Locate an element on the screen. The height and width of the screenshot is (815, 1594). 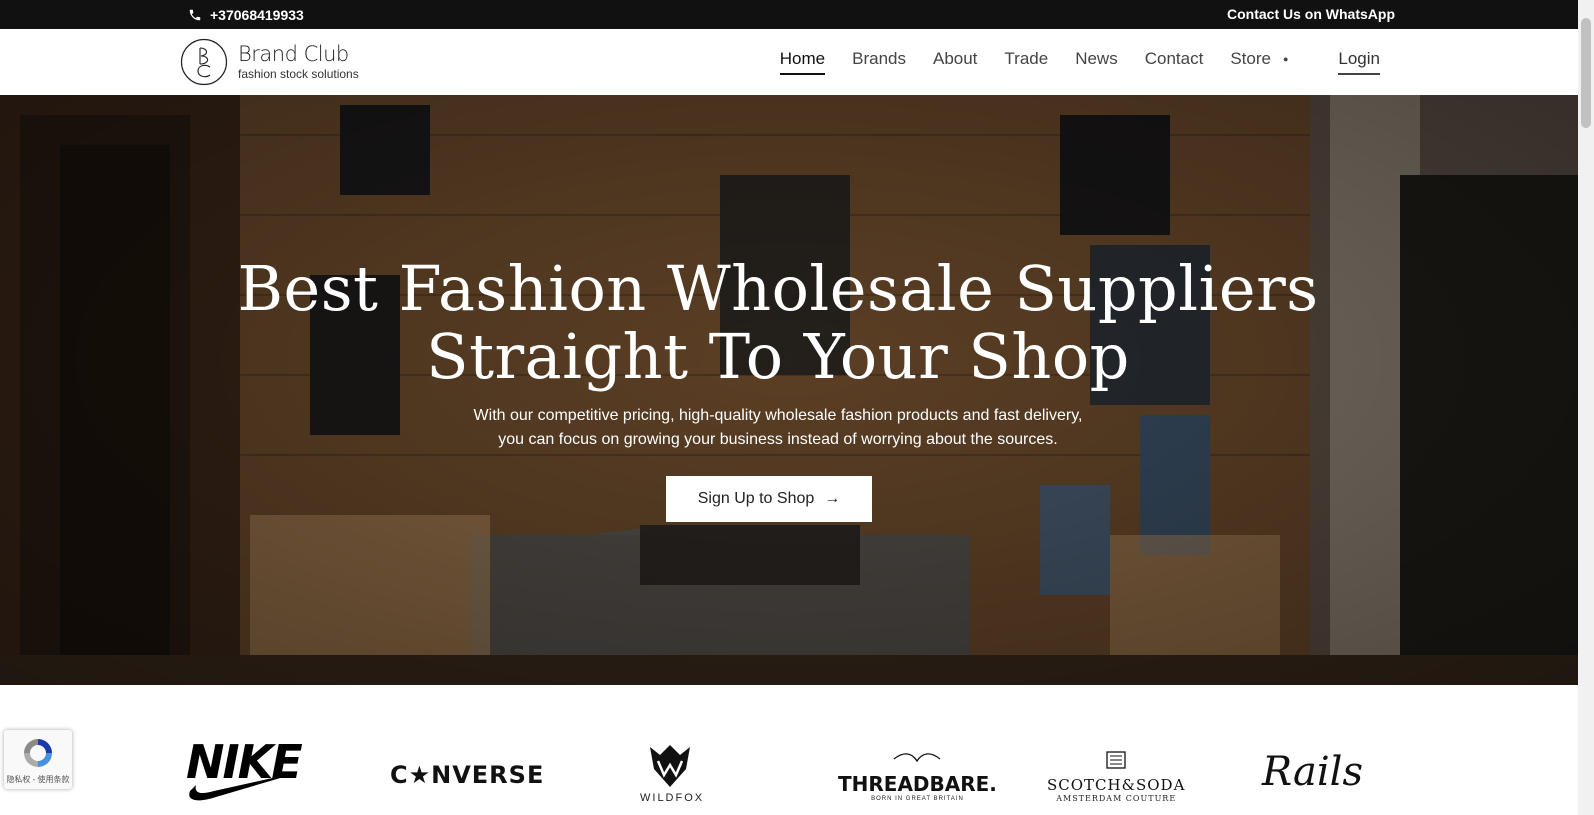
nav-brands: Brands is located at coordinates (879, 62).